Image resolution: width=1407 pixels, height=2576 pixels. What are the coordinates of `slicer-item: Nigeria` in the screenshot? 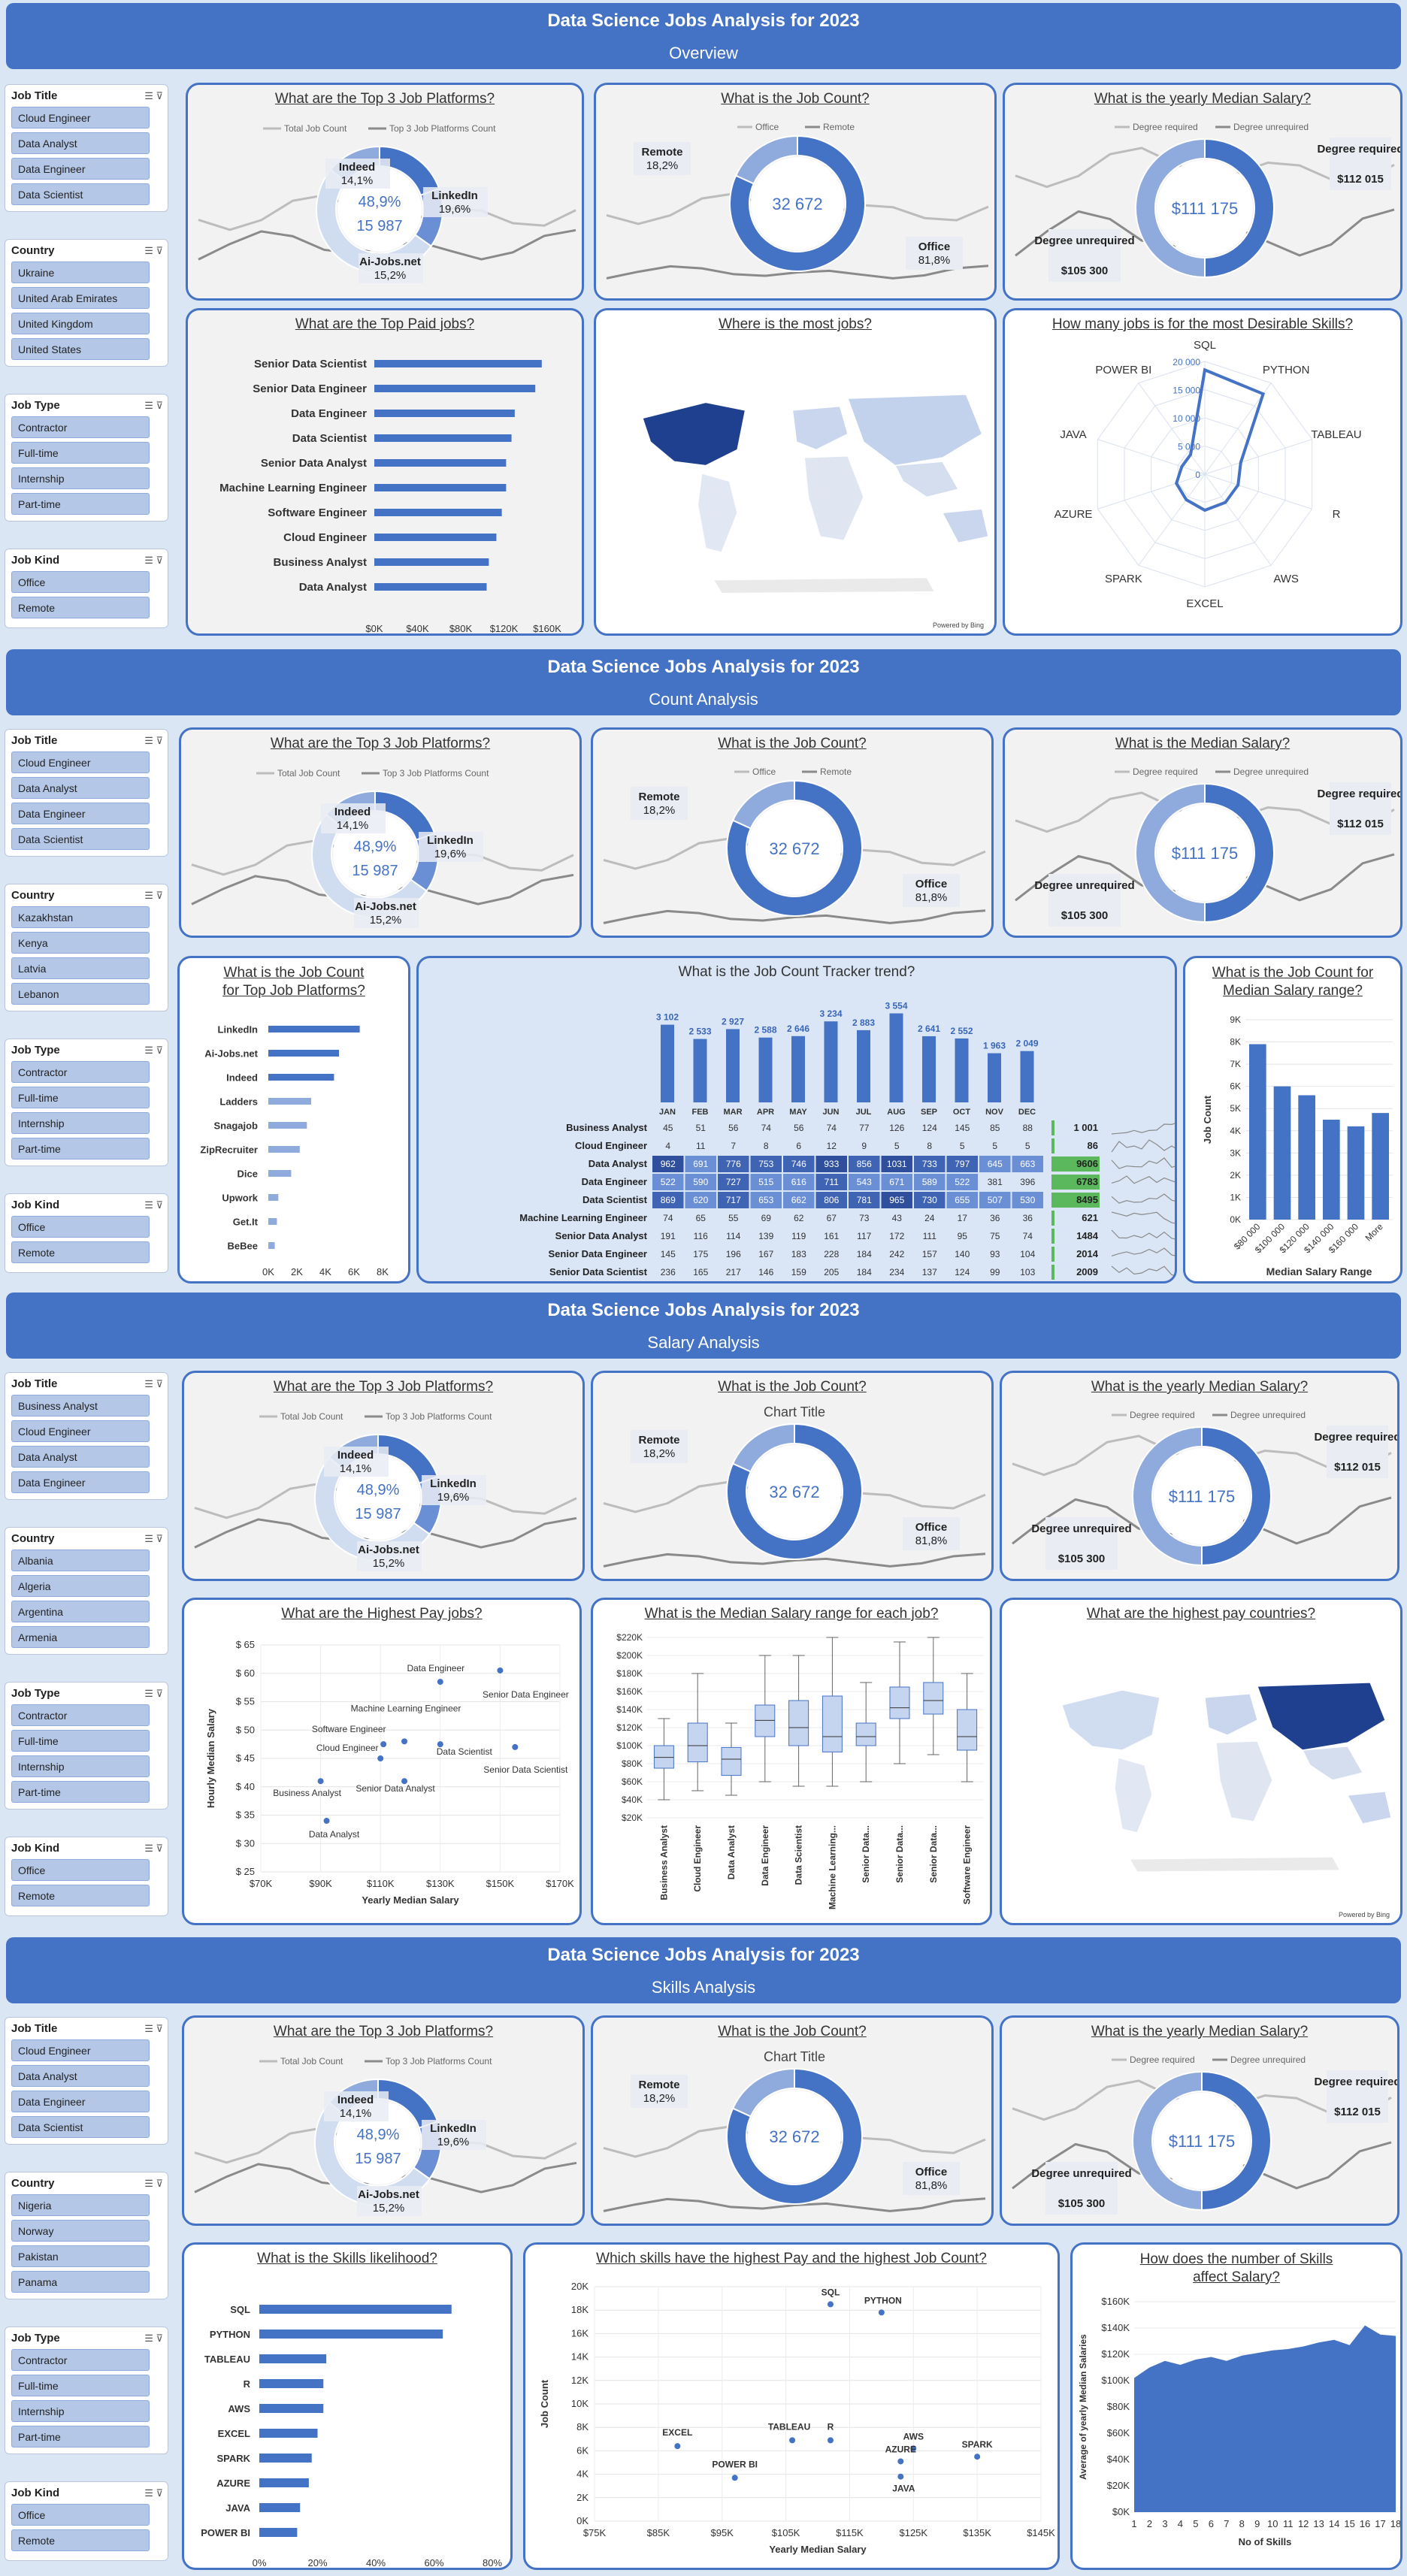 It's located at (80, 2205).